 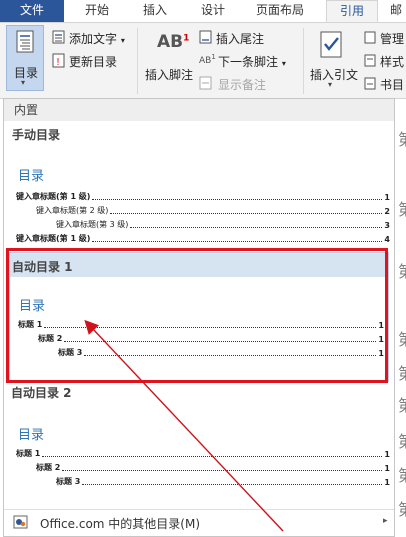 I want to click on tab-mailings: 邮, so click(x=396, y=11).